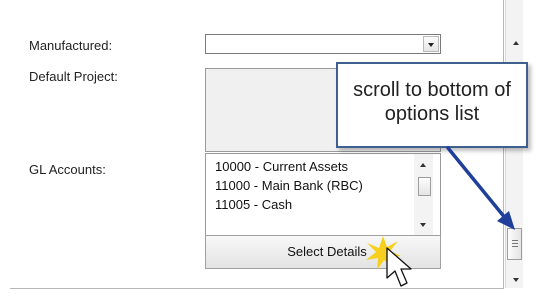 This screenshot has height=298, width=545. What do you see at coordinates (440, 216) in the screenshot?
I see `annotation-overlay` at bounding box center [440, 216].